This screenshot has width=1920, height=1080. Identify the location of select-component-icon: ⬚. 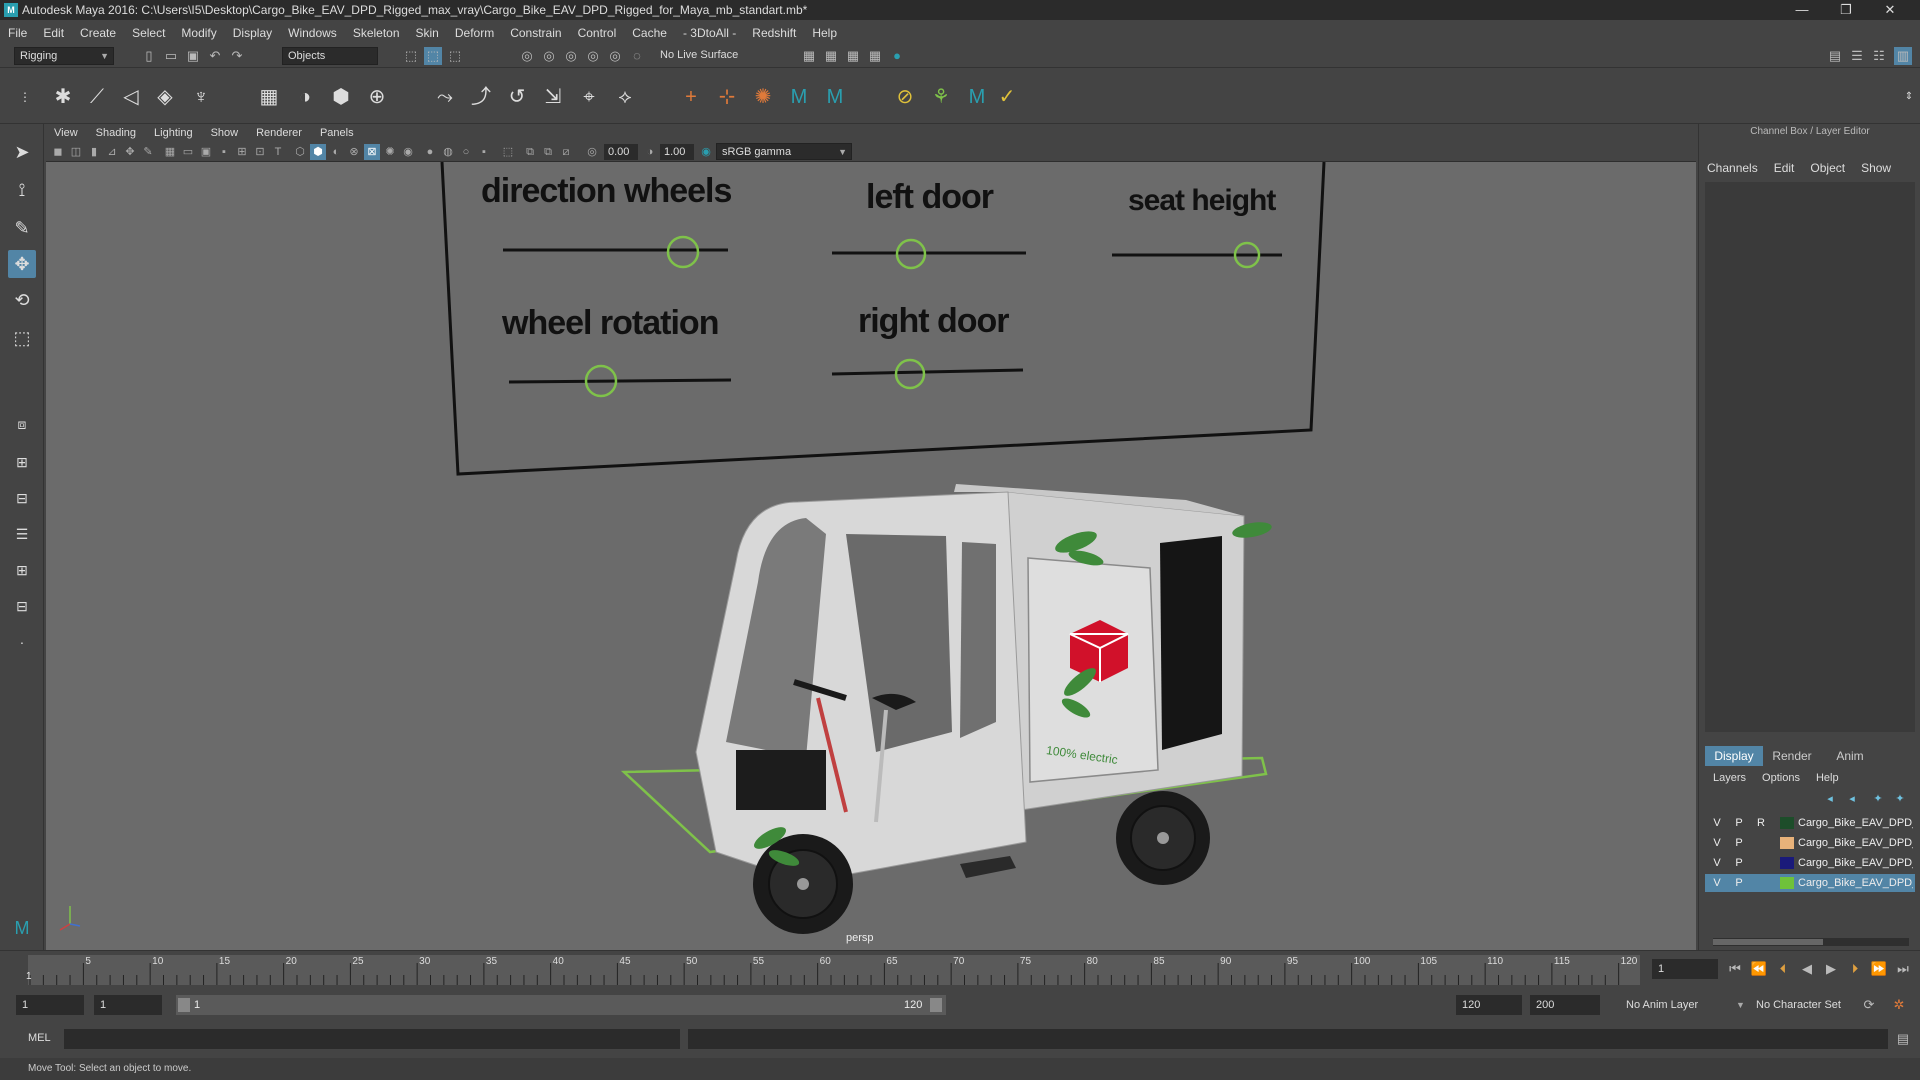
(455, 56).